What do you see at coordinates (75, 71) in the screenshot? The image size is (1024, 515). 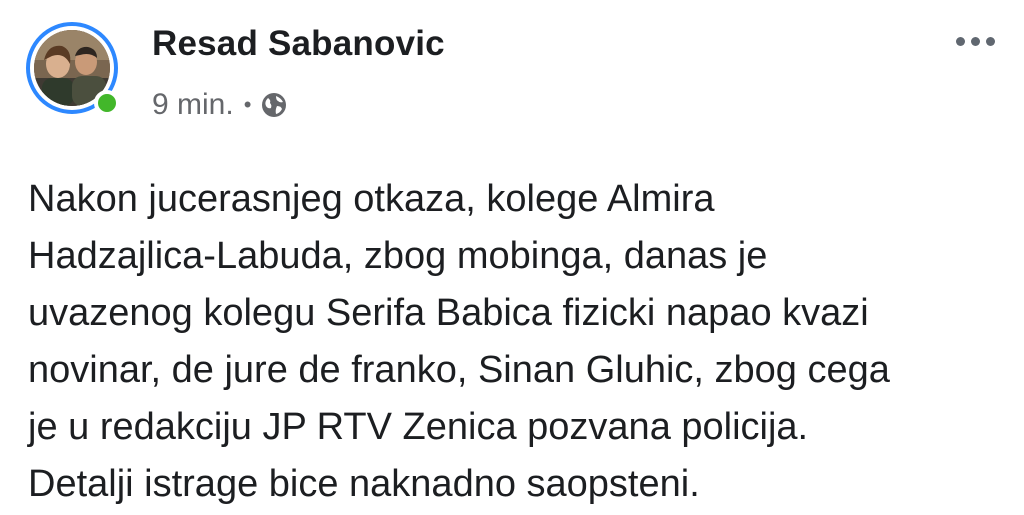 I see `author-avatar-container` at bounding box center [75, 71].